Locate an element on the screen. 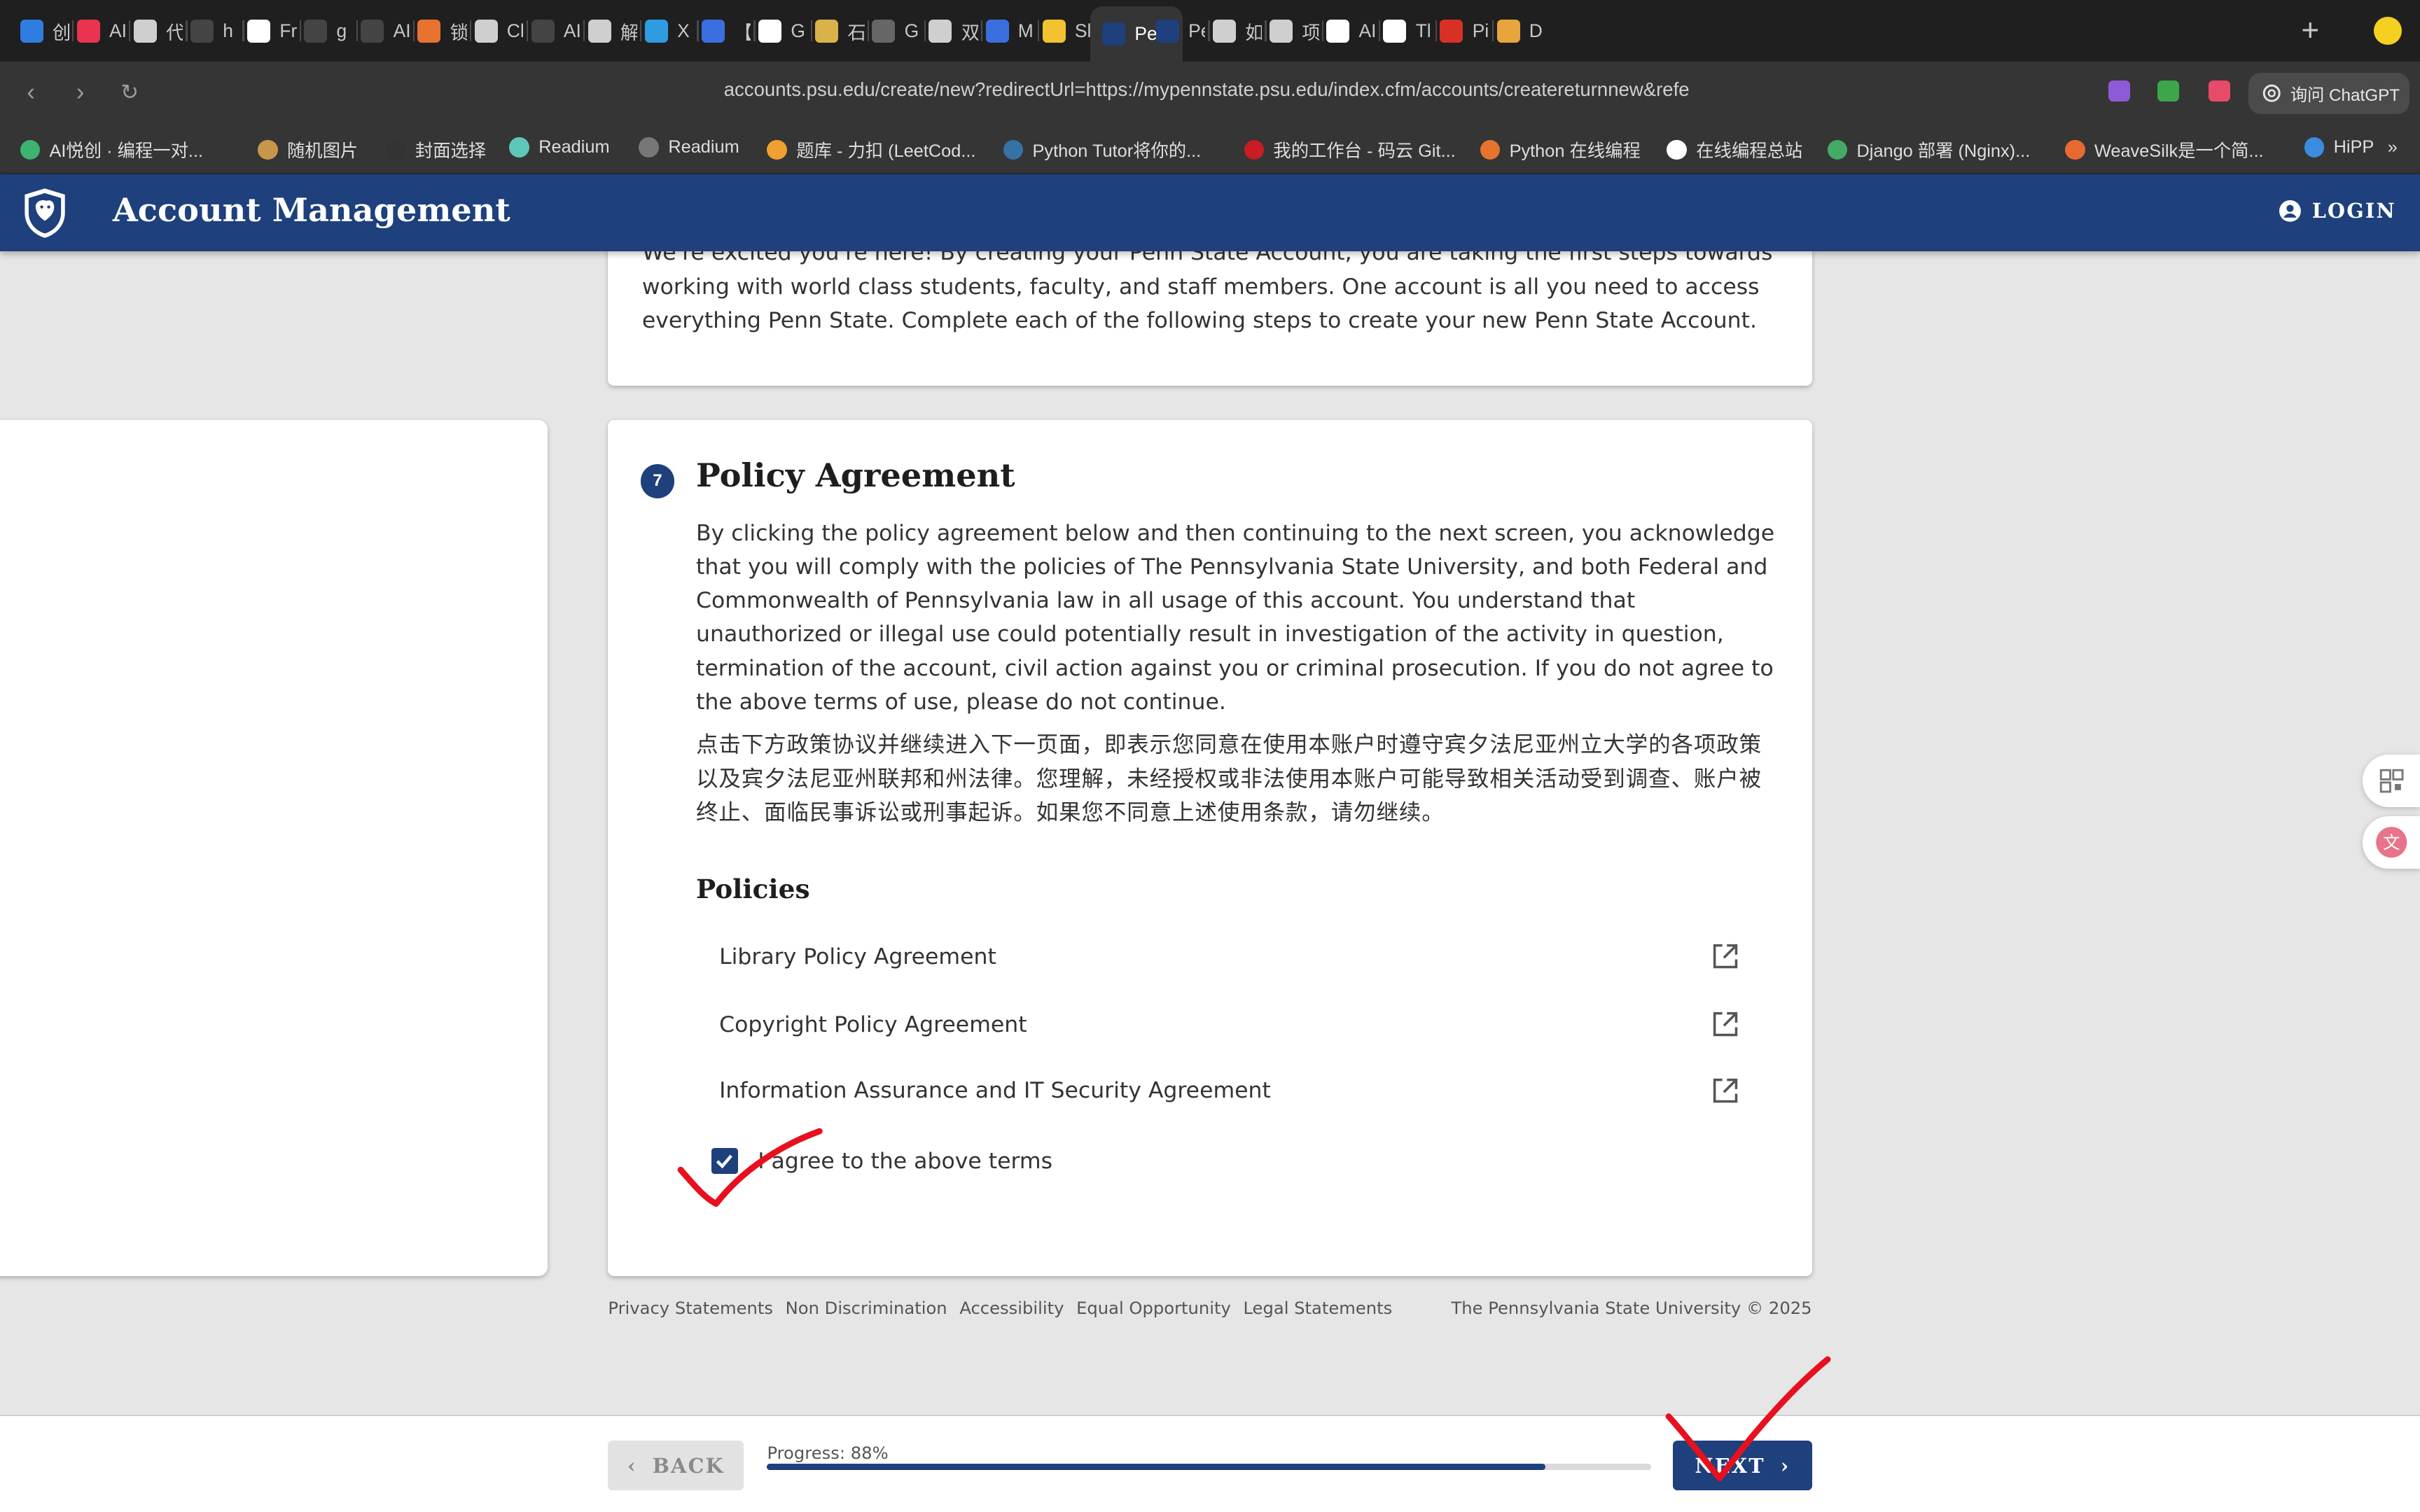 This screenshot has width=2420, height=1512. browser-tab: 如 is located at coordinates (1237, 31).